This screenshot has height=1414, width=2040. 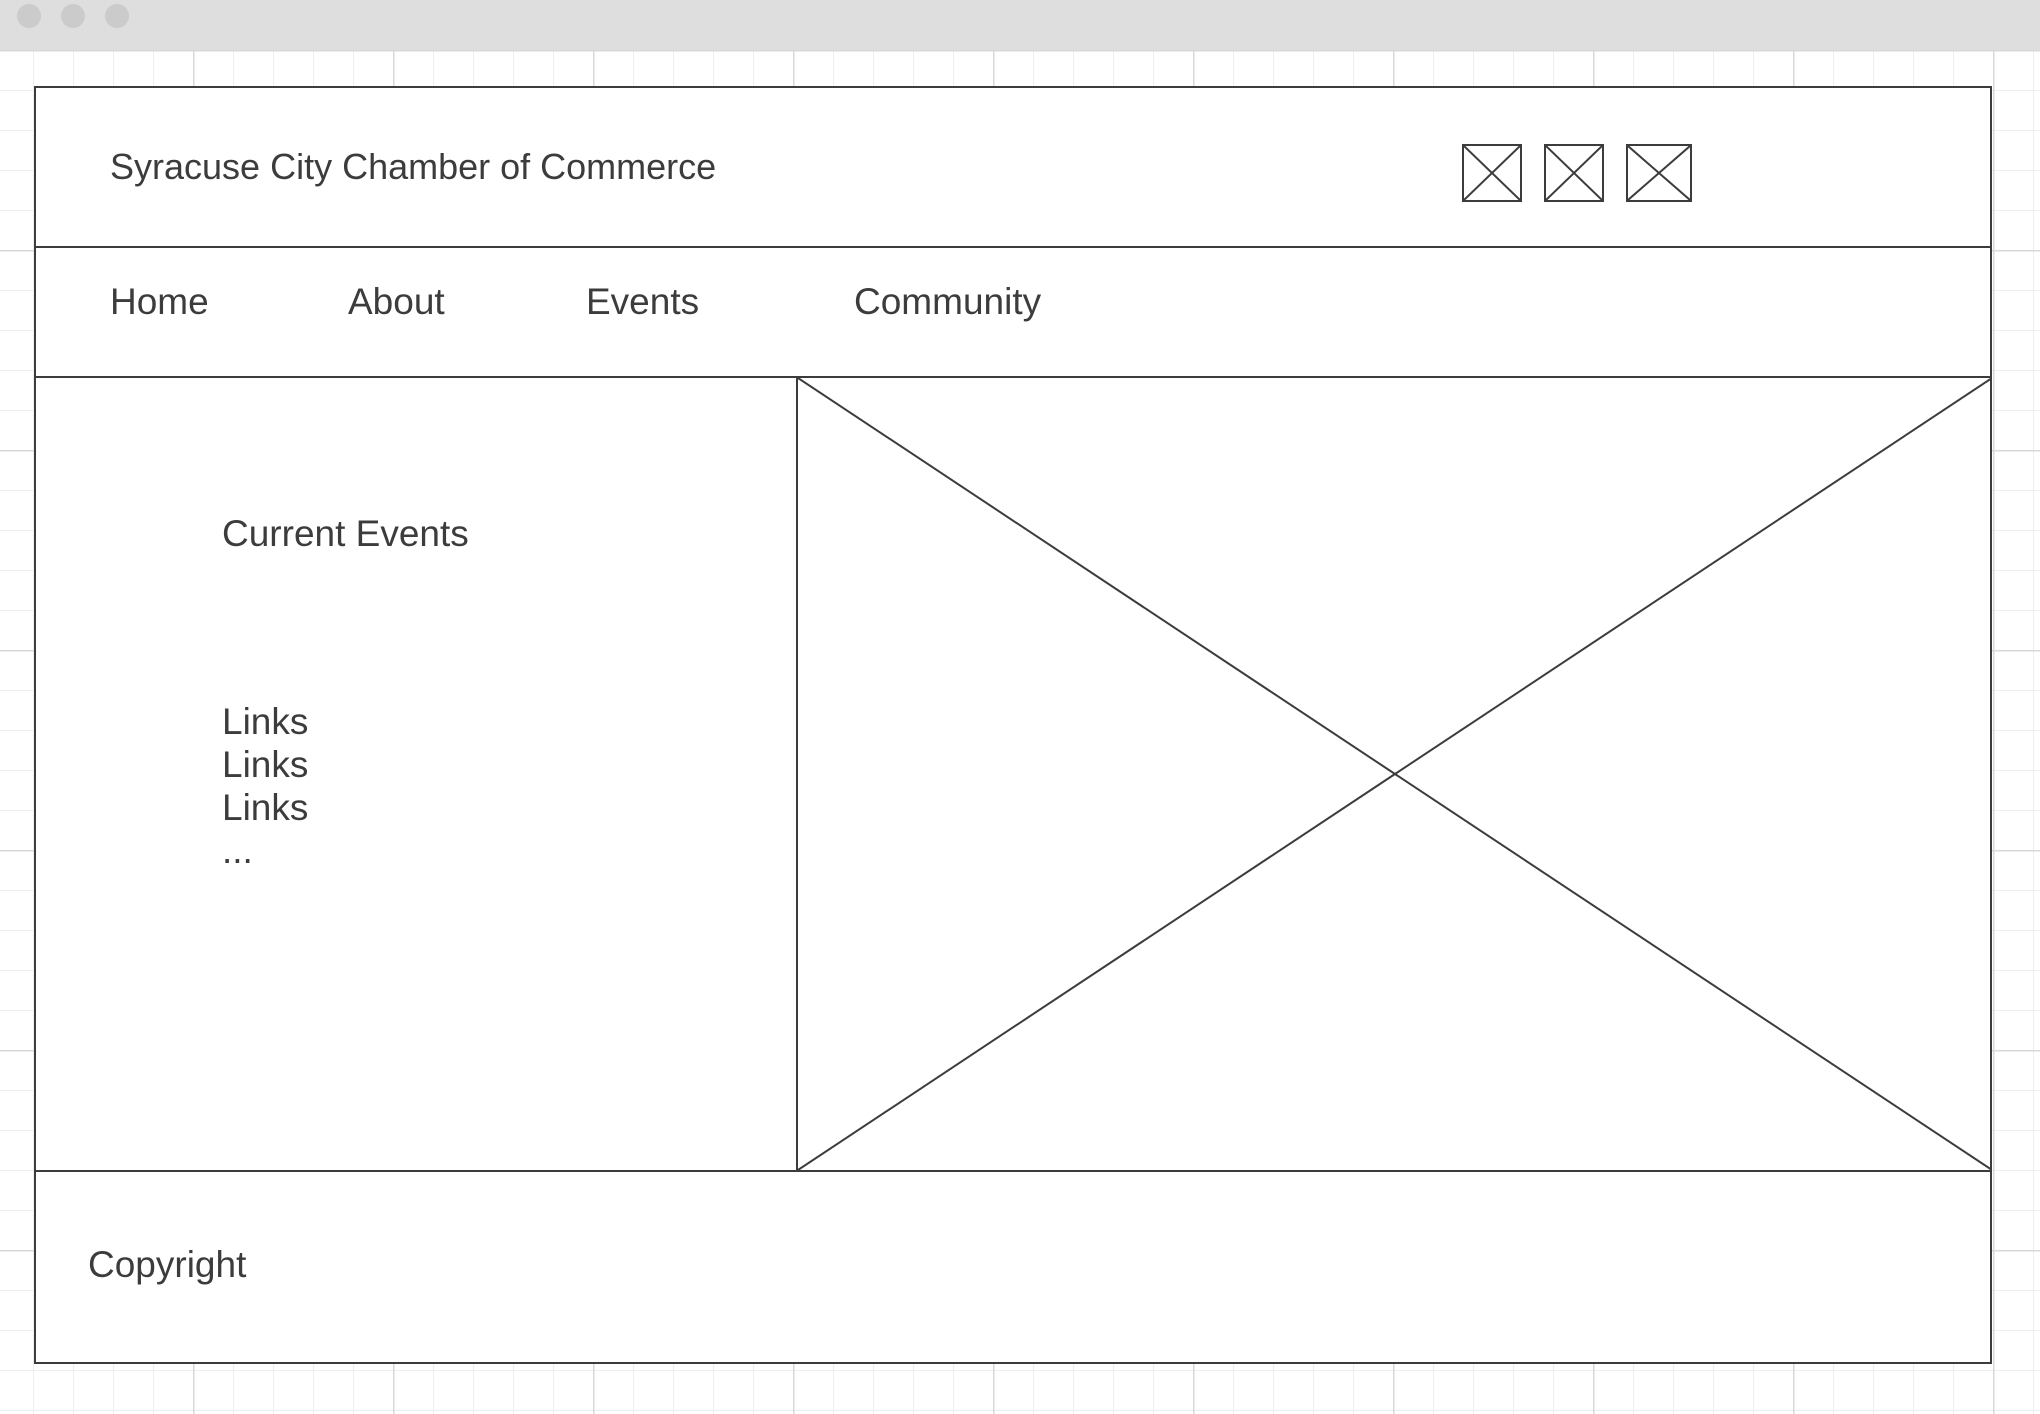 I want to click on header-divider, so click(x=1013, y=247).